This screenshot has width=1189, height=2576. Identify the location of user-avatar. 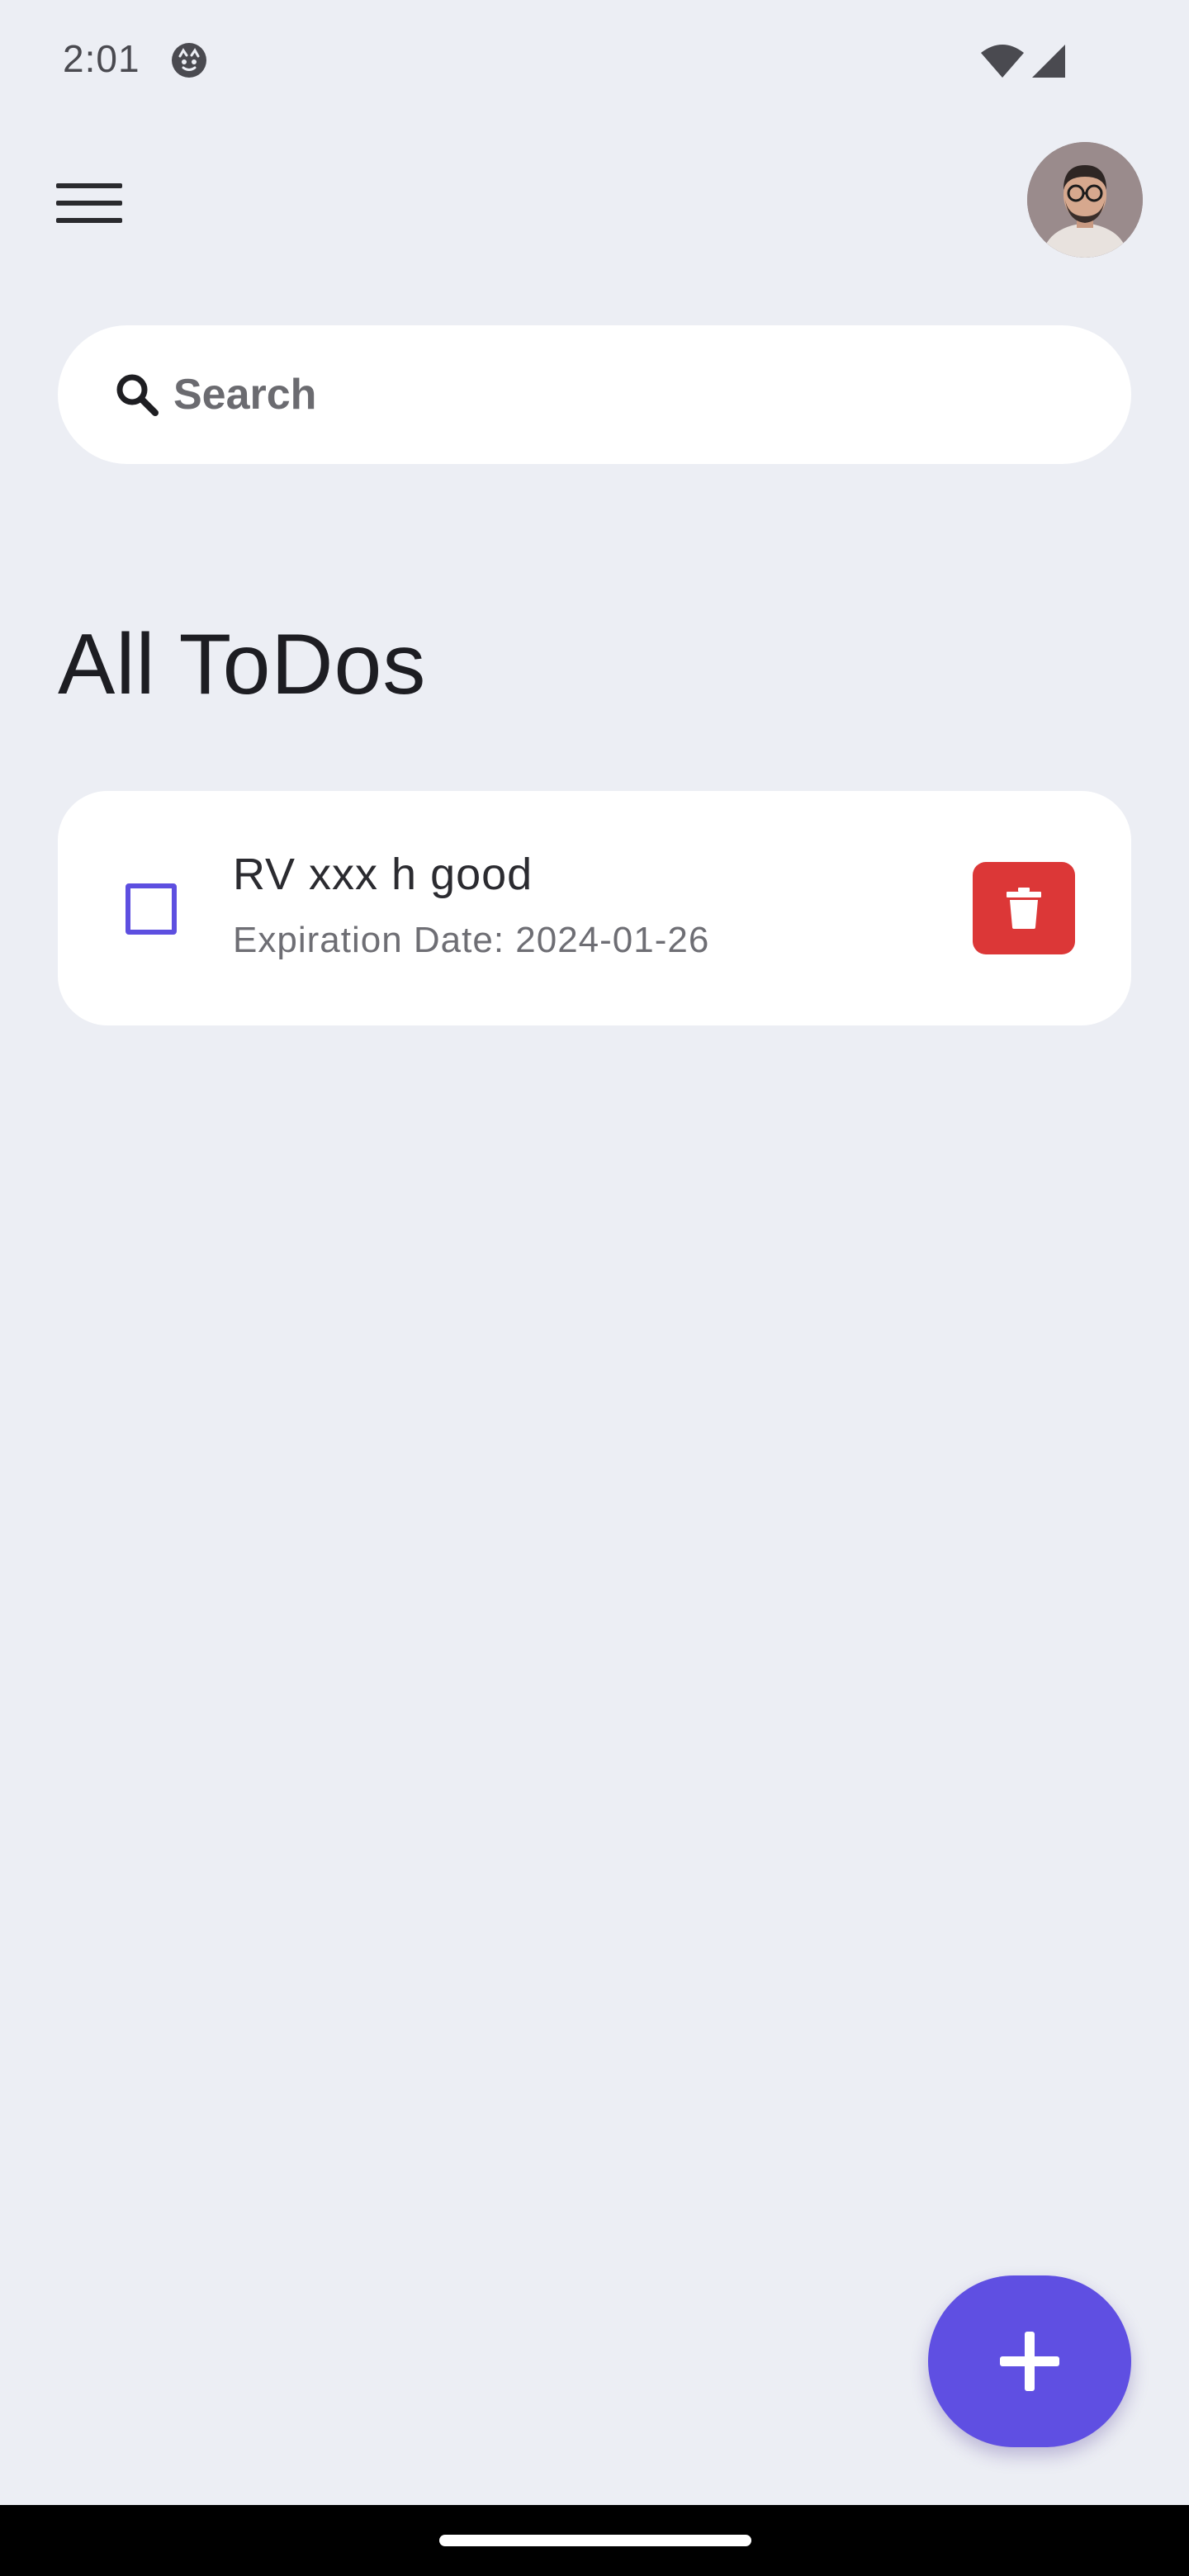
(1085, 200).